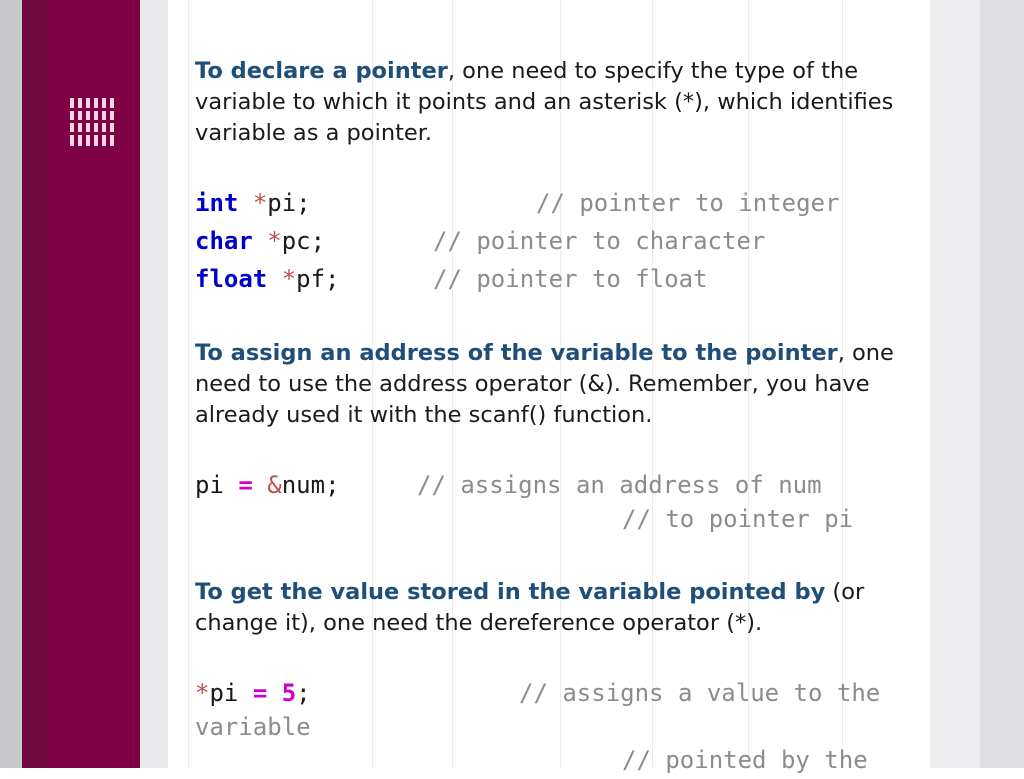  I want to click on variable-name: num;, so click(310, 485).